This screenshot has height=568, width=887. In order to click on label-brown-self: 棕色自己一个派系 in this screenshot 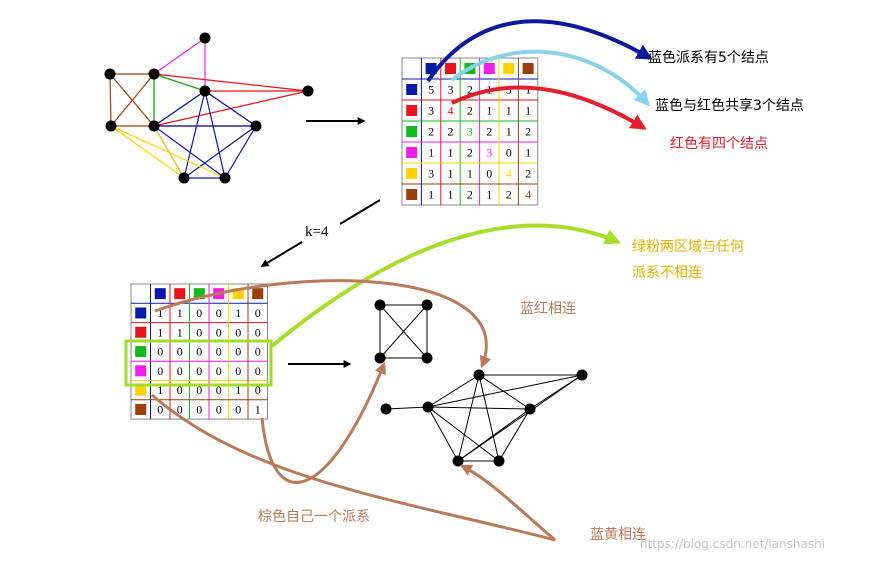, I will do `click(314, 517)`.